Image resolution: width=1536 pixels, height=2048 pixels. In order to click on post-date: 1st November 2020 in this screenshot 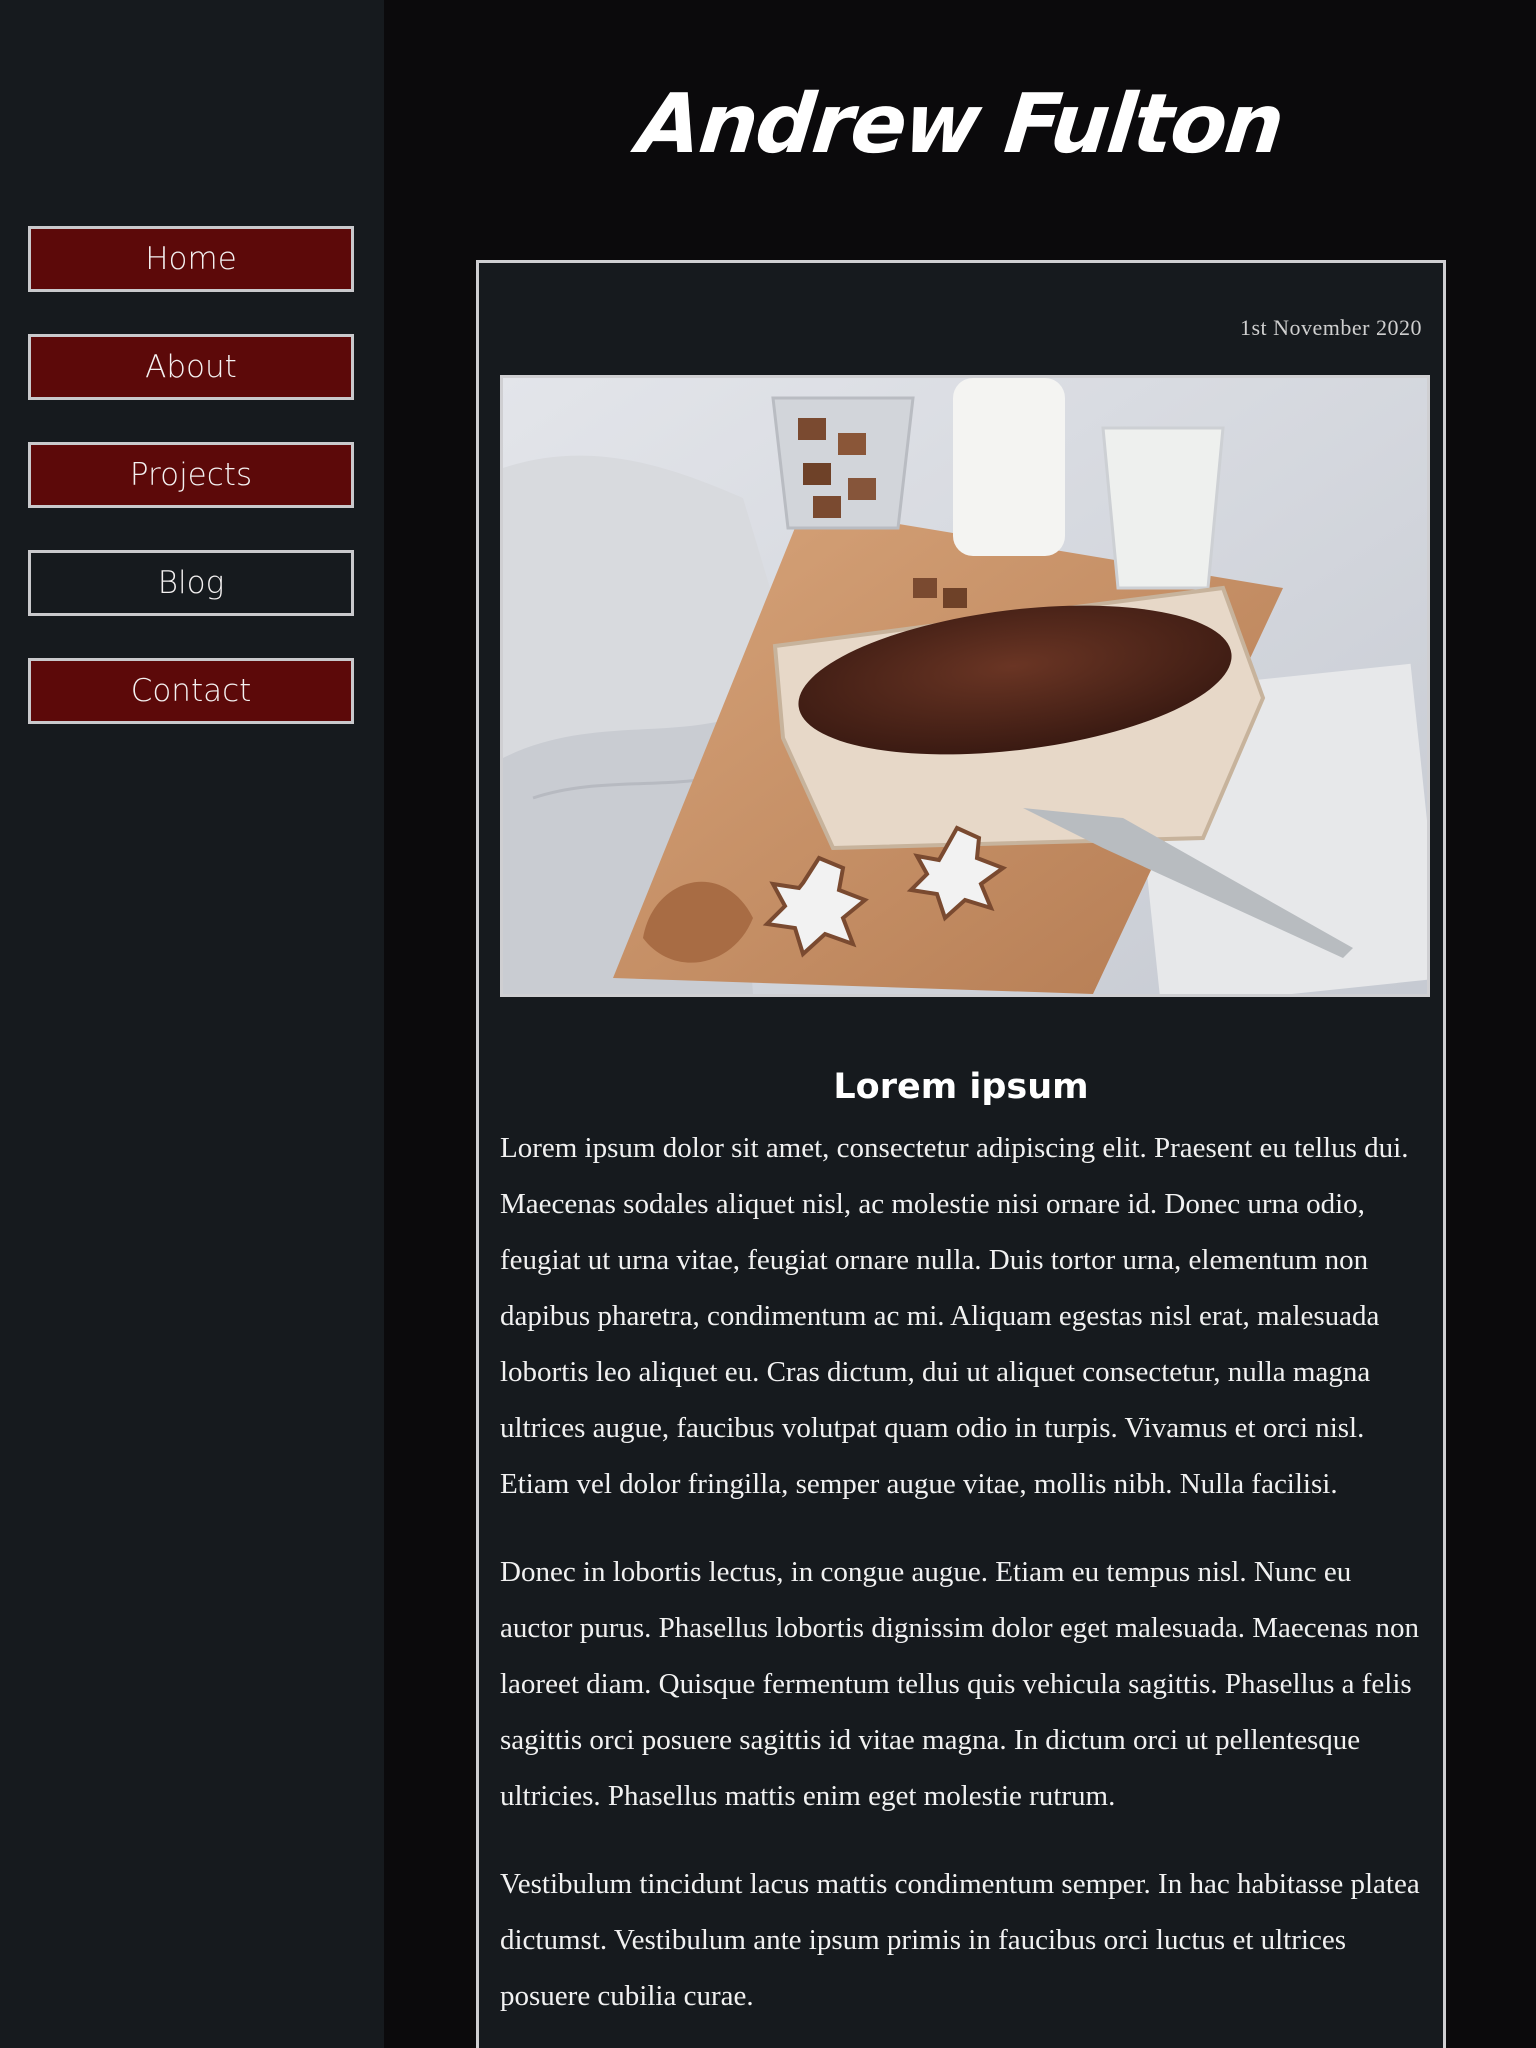, I will do `click(1330, 327)`.